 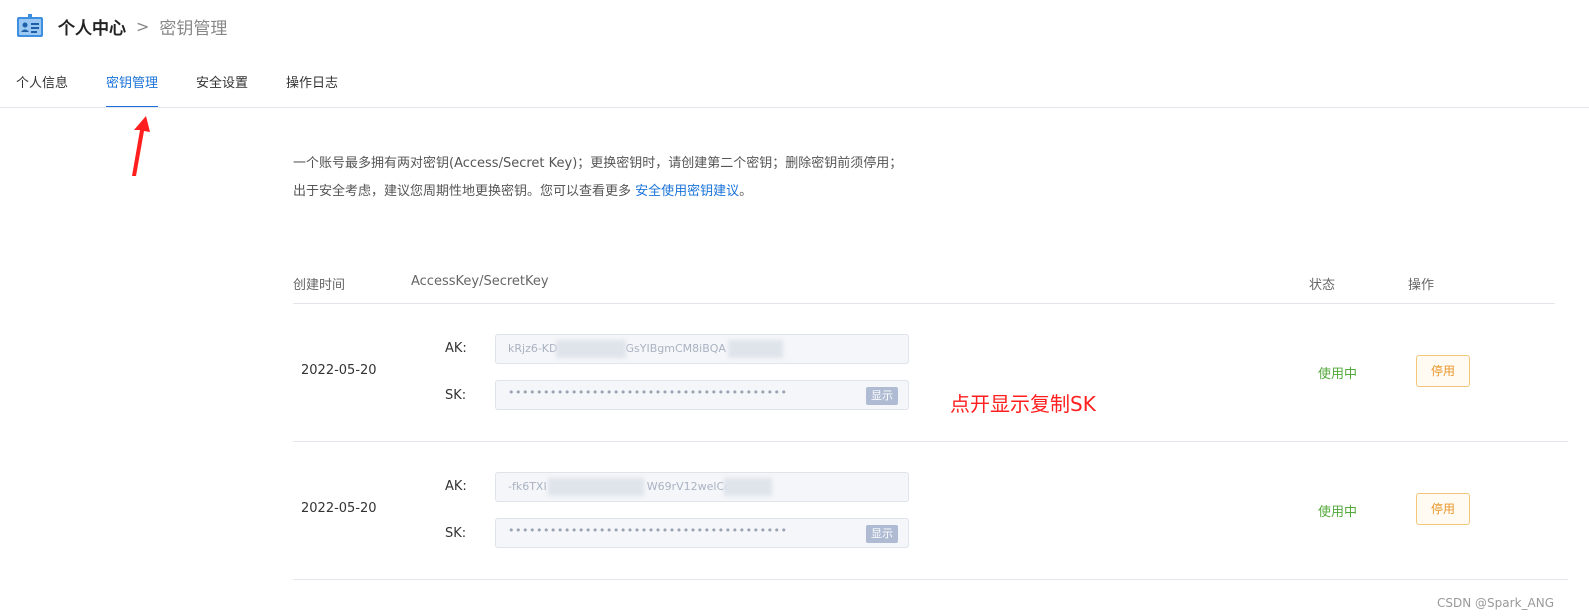 I want to click on header-action: 操作, so click(x=1421, y=285).